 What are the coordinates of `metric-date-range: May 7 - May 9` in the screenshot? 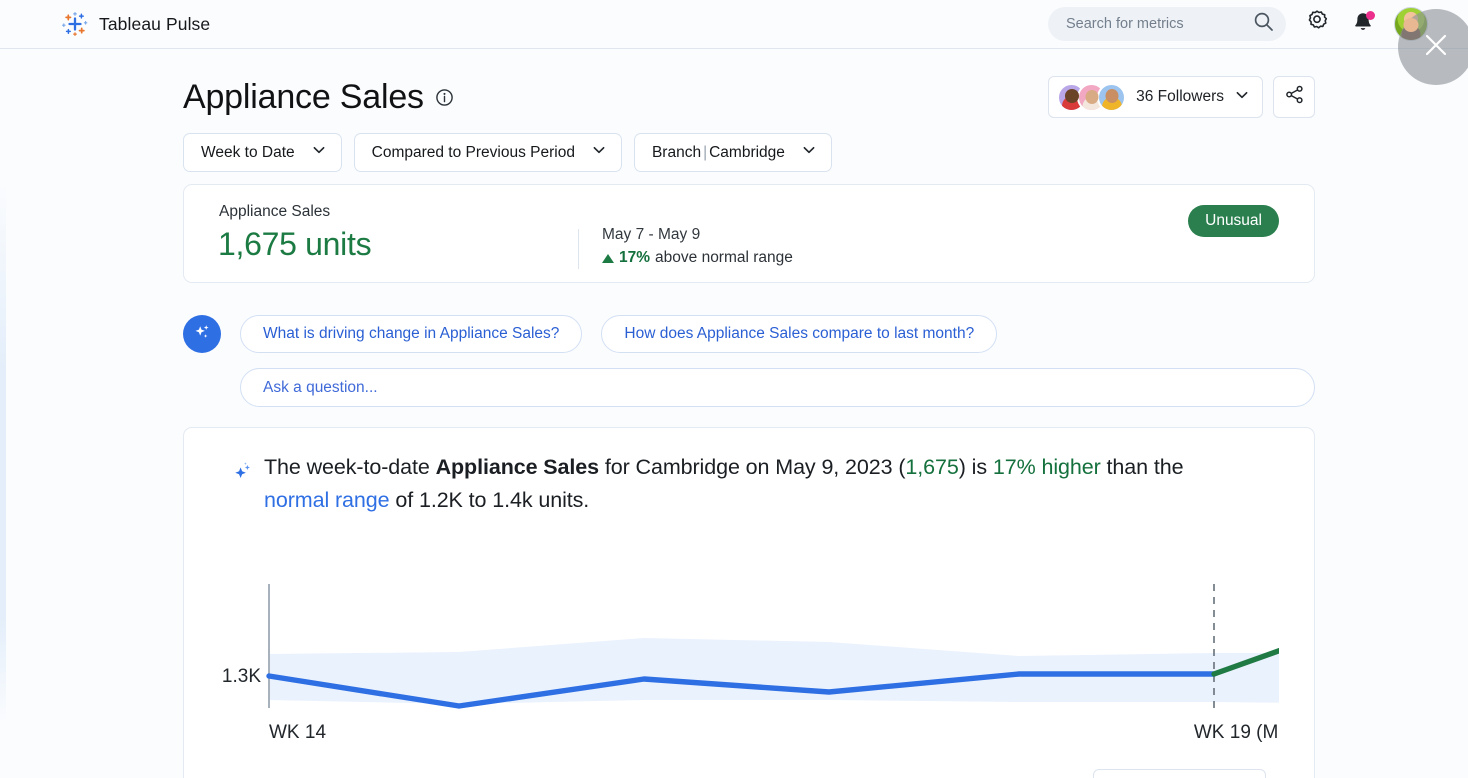 It's located at (651, 234).